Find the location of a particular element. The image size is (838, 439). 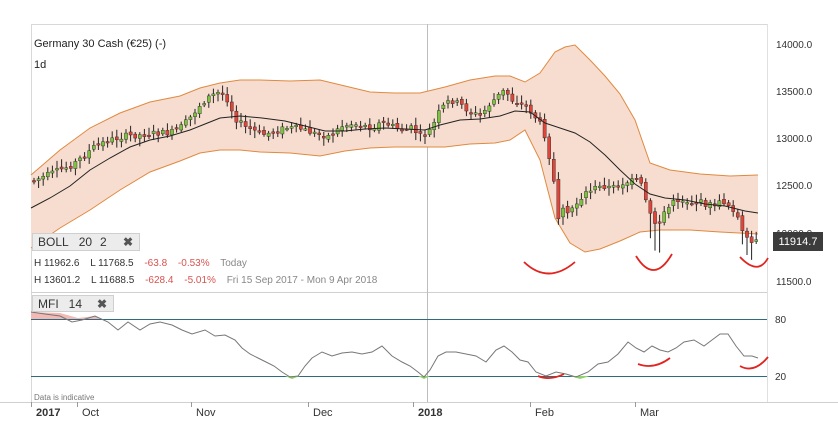

x-tick-label: Oct is located at coordinates (90, 413).